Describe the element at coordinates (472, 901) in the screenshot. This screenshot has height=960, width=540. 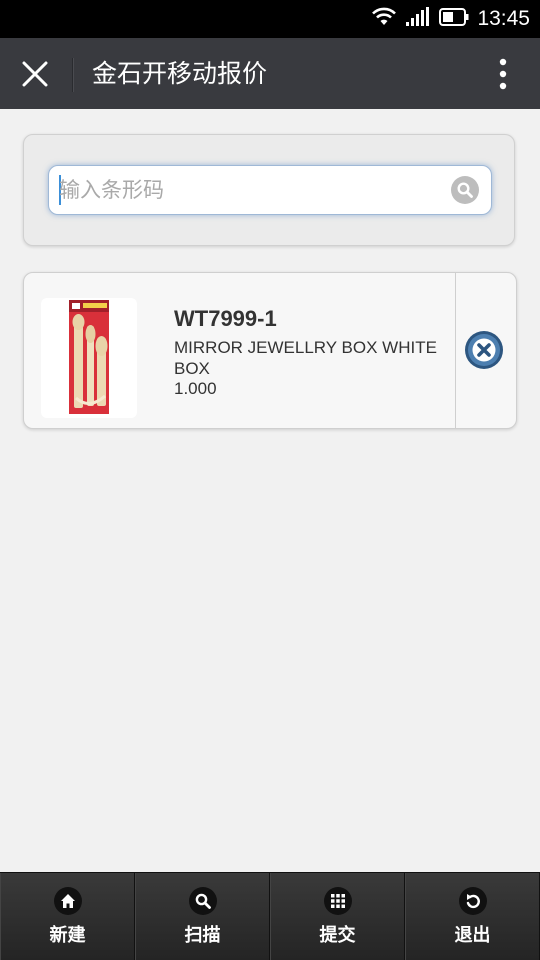
I see `undo-icon` at that location.